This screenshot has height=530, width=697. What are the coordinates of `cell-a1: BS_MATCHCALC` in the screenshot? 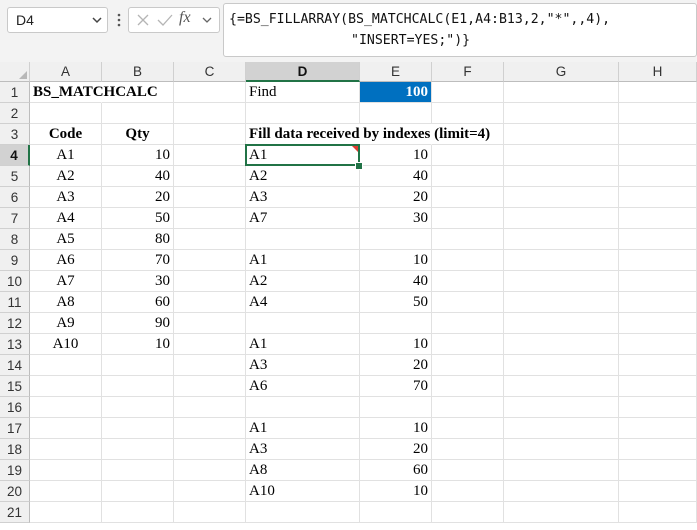 It's located at (94, 92).